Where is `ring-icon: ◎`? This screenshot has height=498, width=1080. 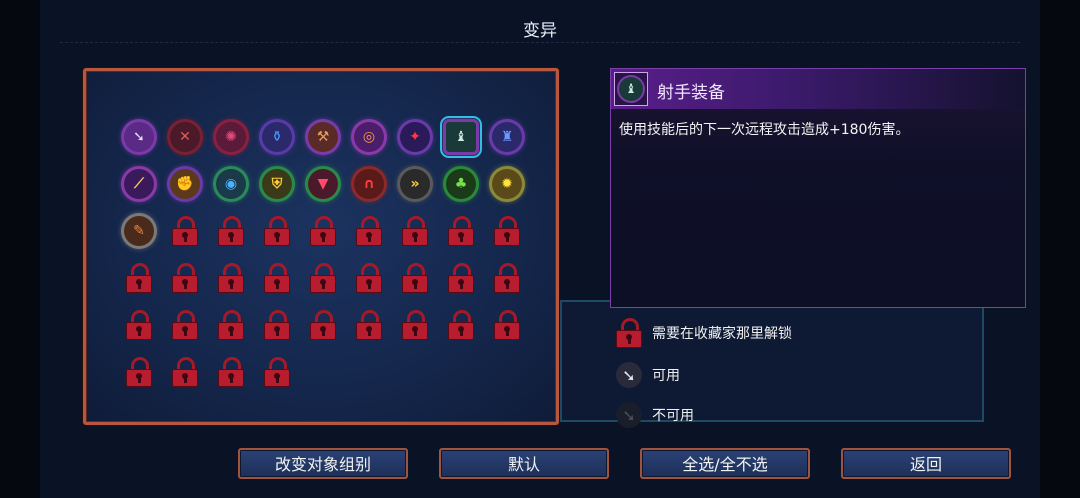
ring-icon: ◎ is located at coordinates (369, 136).